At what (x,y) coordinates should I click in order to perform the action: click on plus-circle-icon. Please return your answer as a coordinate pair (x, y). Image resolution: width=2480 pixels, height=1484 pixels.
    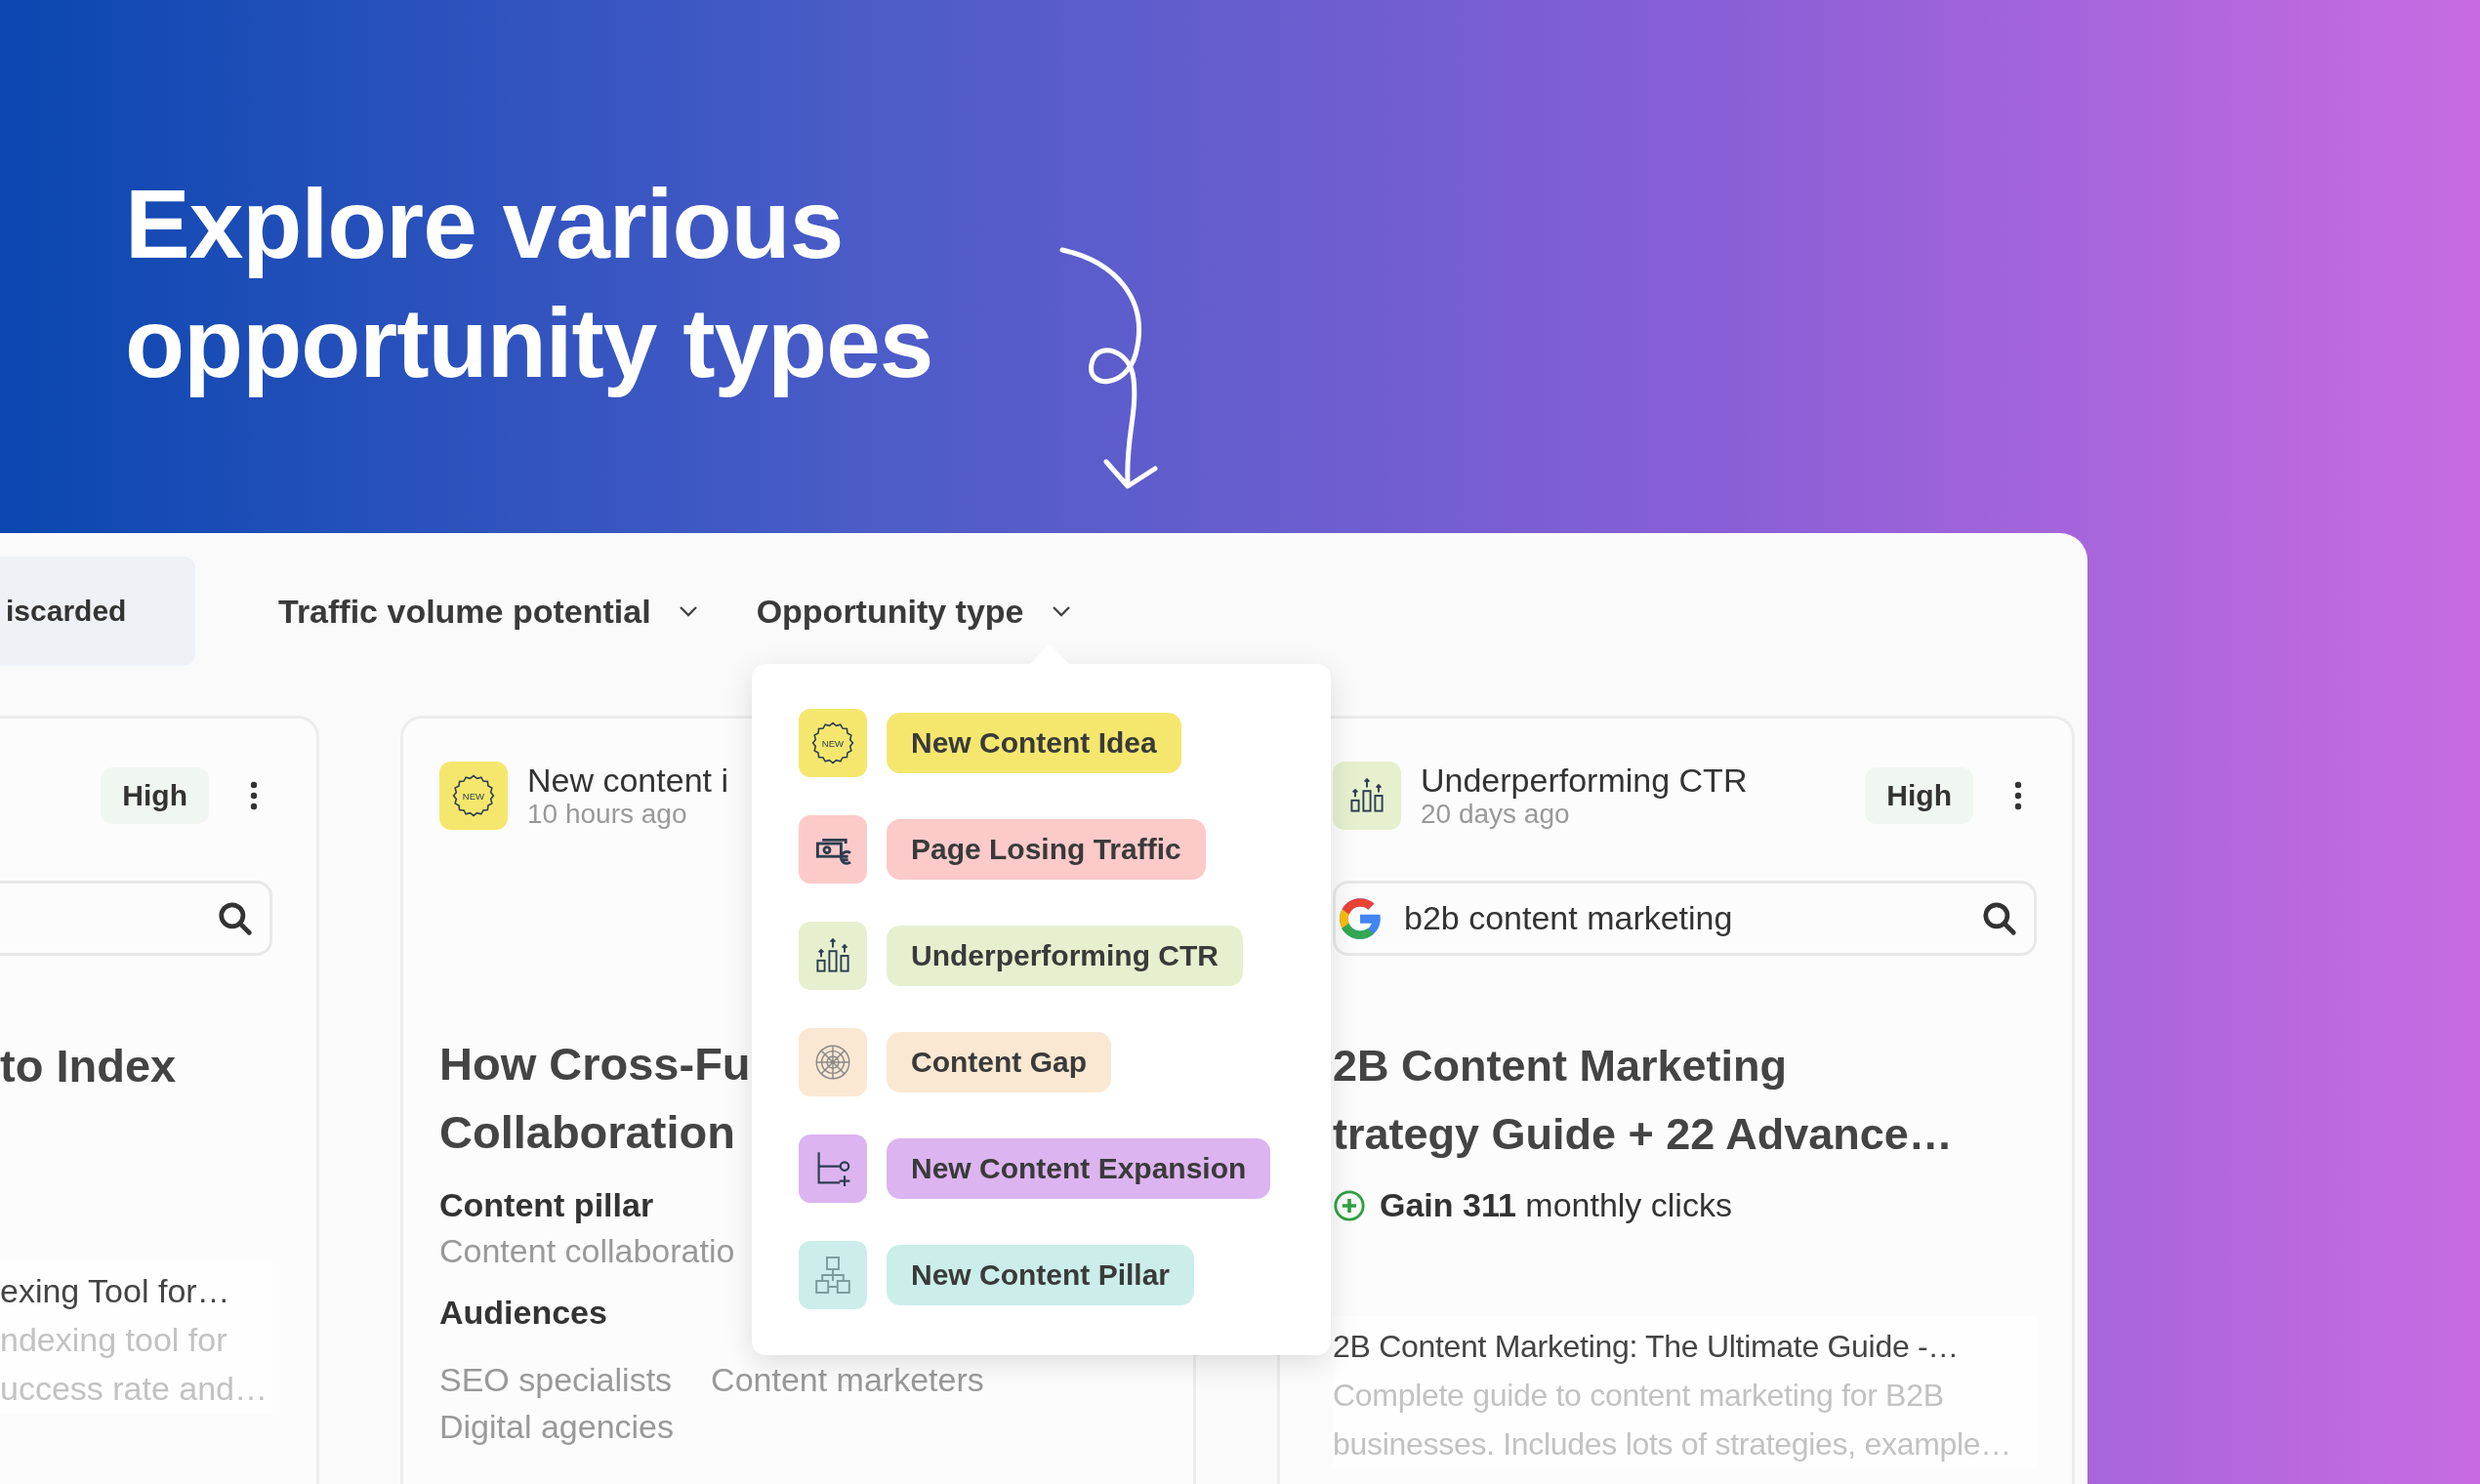
    Looking at the image, I should click on (1349, 1205).